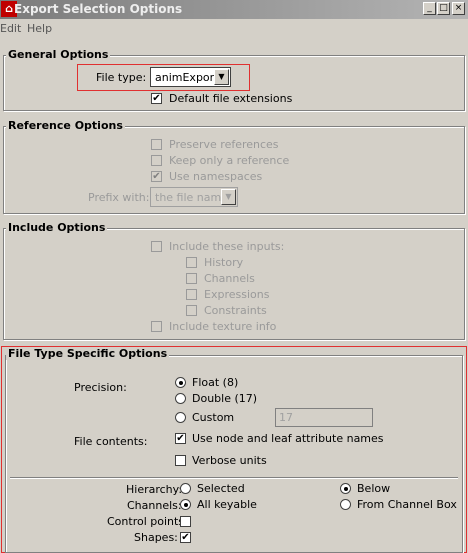  I want to click on selected-label: Selected, so click(221, 488).